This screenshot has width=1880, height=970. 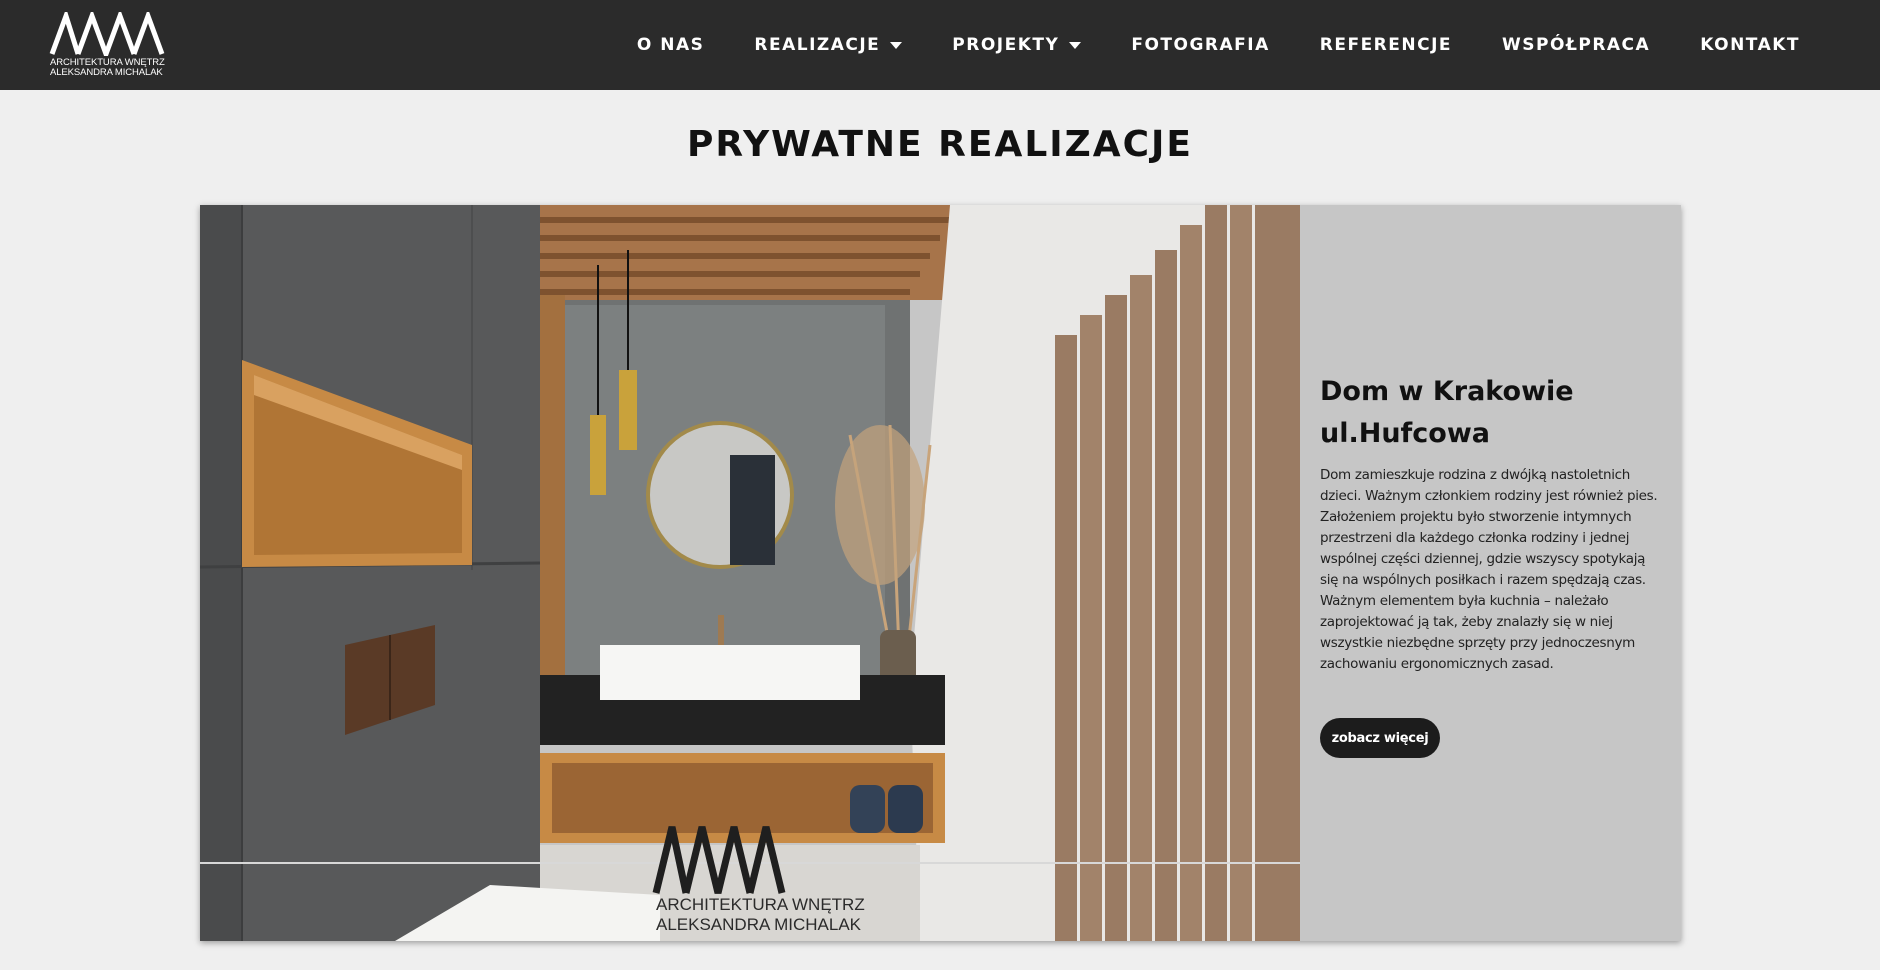 I want to click on logo: ARCHITEKTURA WNĘTRZ ALEKSANDRA MICHALAK, so click(x=107, y=46).